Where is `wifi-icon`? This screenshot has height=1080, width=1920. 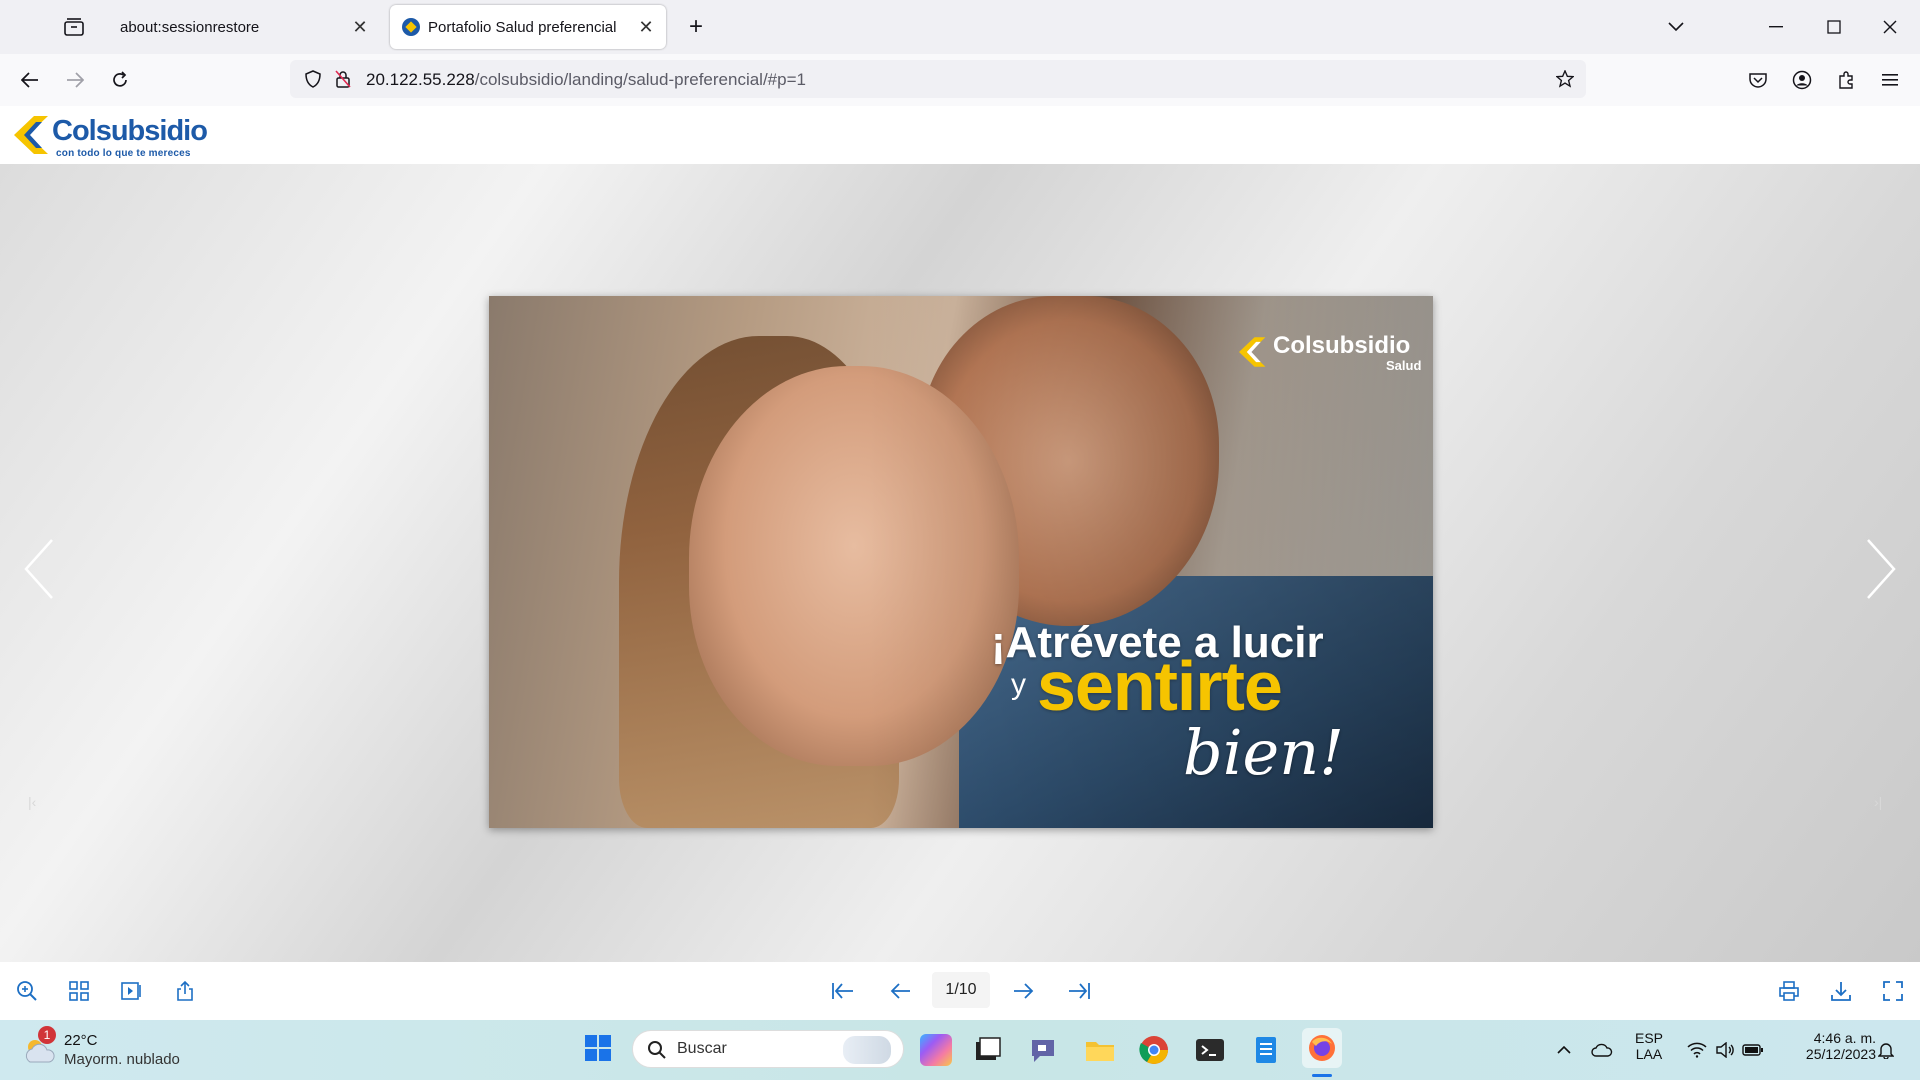 wifi-icon is located at coordinates (1697, 1050).